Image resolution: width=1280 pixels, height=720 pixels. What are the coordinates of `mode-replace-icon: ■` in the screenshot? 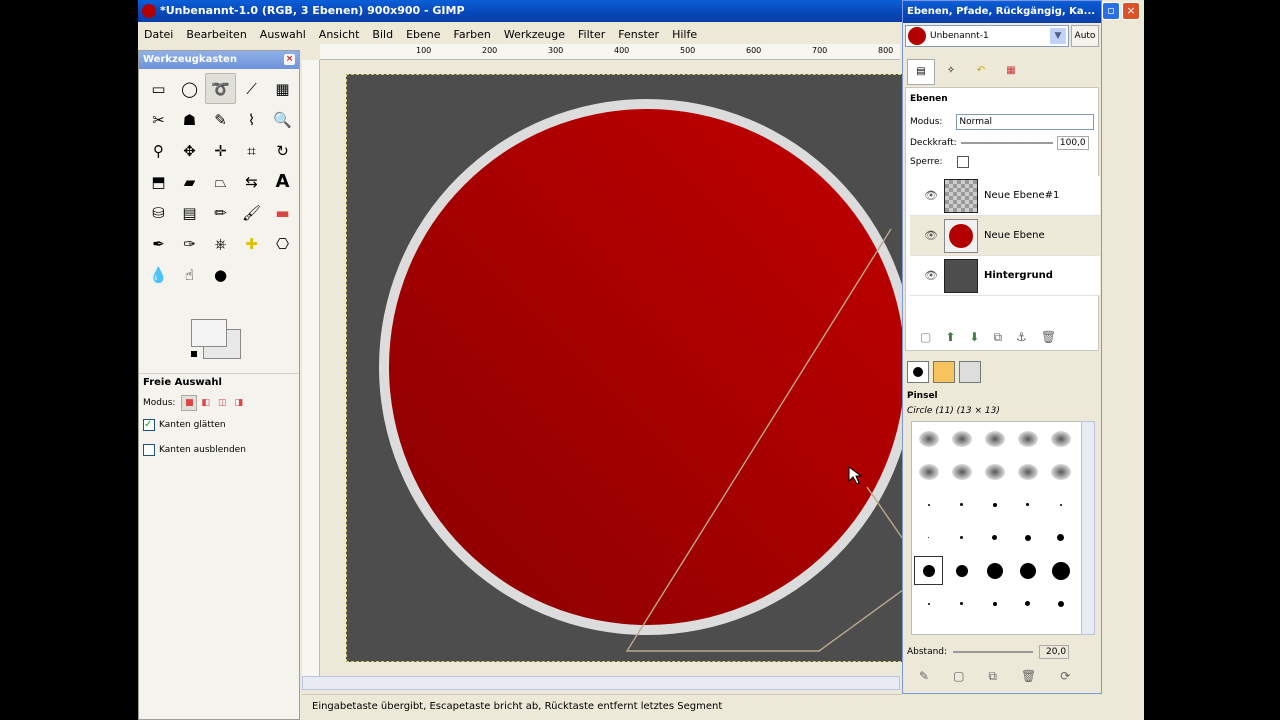 It's located at (189, 403).